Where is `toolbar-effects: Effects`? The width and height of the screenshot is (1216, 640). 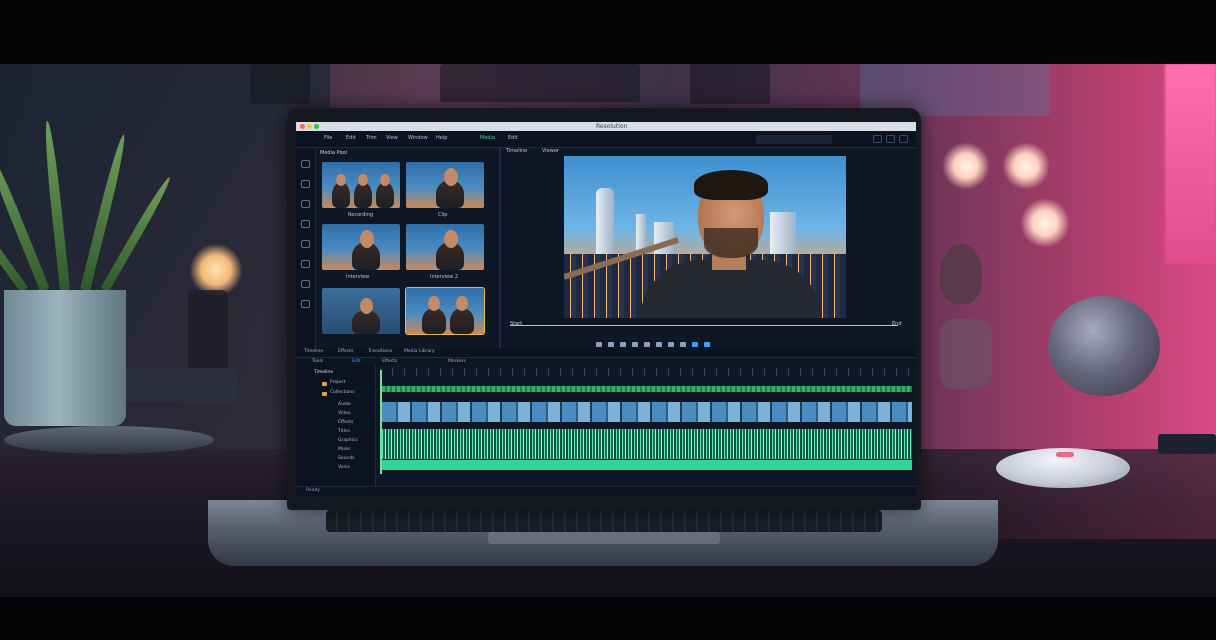
toolbar-effects: Effects is located at coordinates (389, 361).